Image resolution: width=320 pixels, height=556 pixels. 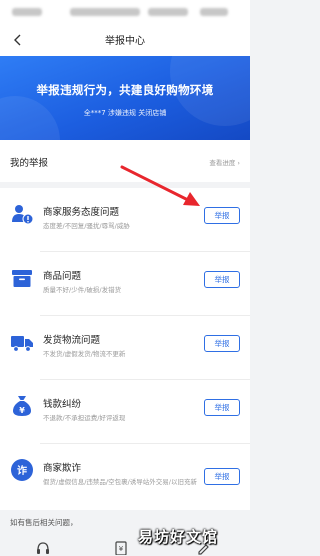 I want to click on item-description: 假货/虚假信息/违禁品/空包裹/诱导站外交易/以旧充新, so click(x=120, y=482).